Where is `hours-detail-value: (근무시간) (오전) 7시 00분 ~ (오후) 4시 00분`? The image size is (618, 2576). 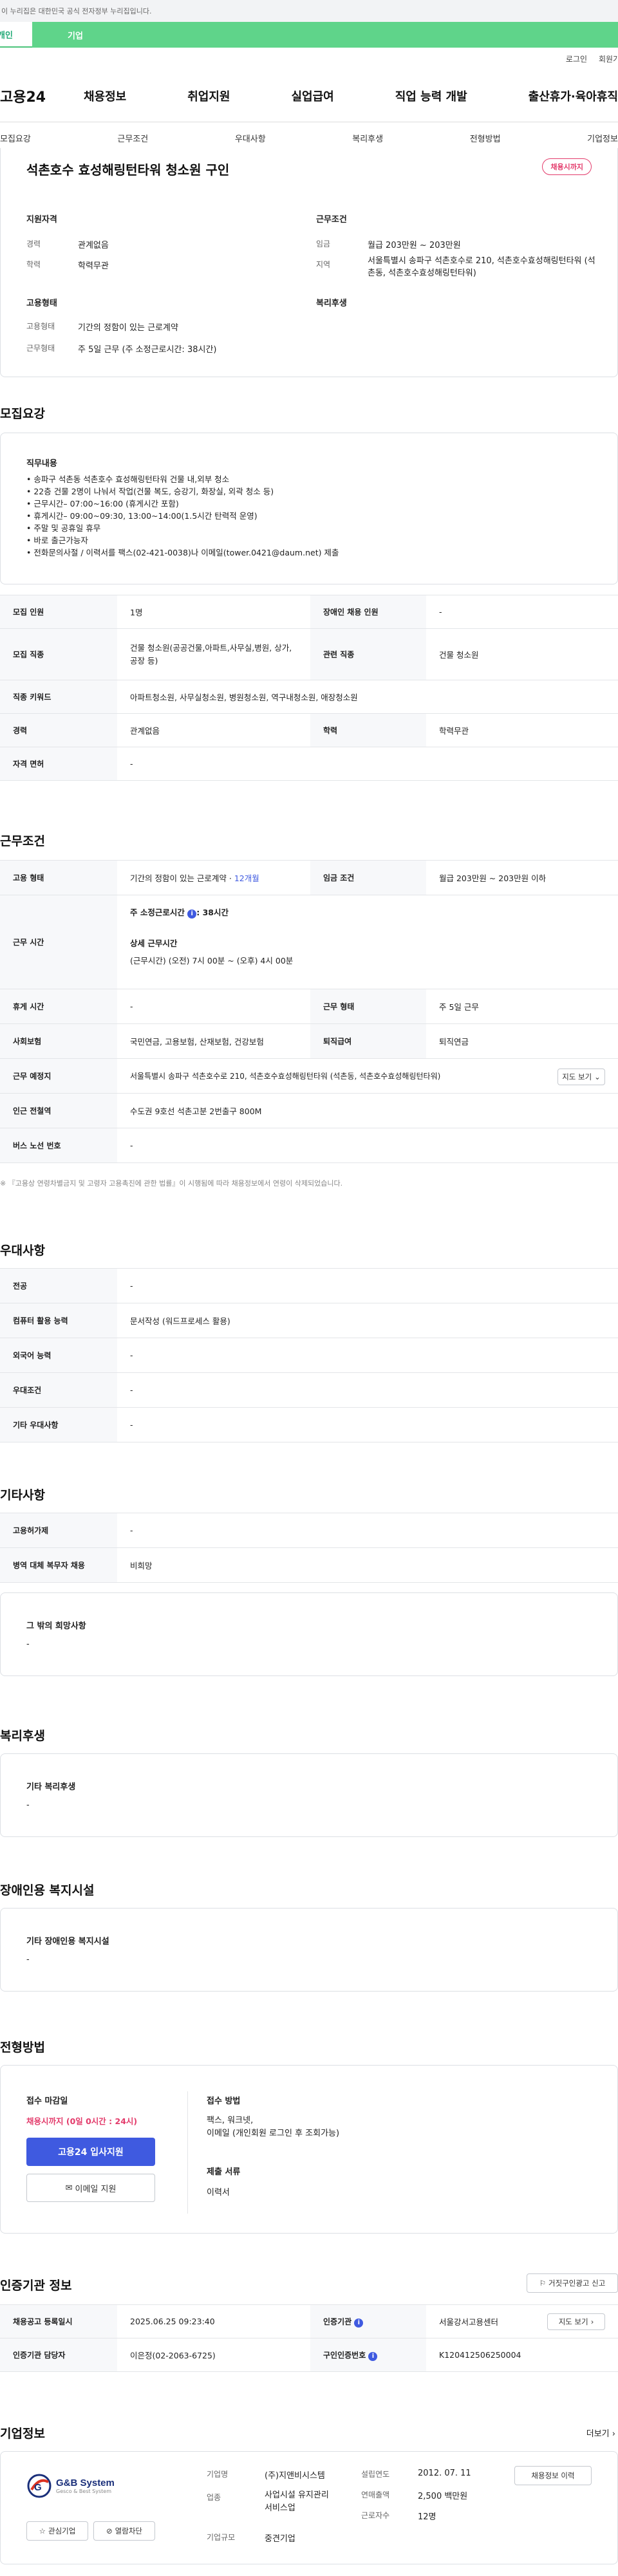 hours-detail-value: (근무시간) (오전) 7시 00분 ~ (오후) 4시 00분 is located at coordinates (212, 961).